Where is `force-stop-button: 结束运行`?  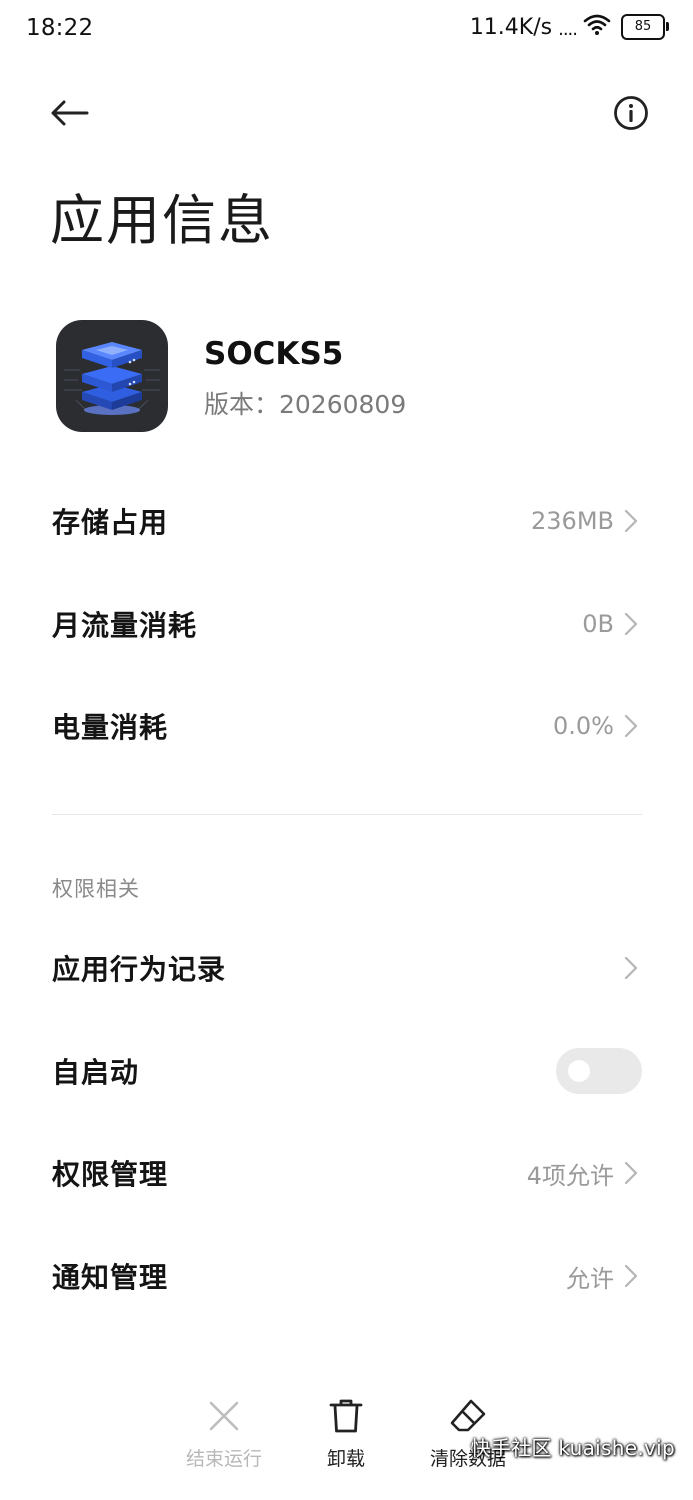 force-stop-button: 结束运行 is located at coordinates (224, 1433).